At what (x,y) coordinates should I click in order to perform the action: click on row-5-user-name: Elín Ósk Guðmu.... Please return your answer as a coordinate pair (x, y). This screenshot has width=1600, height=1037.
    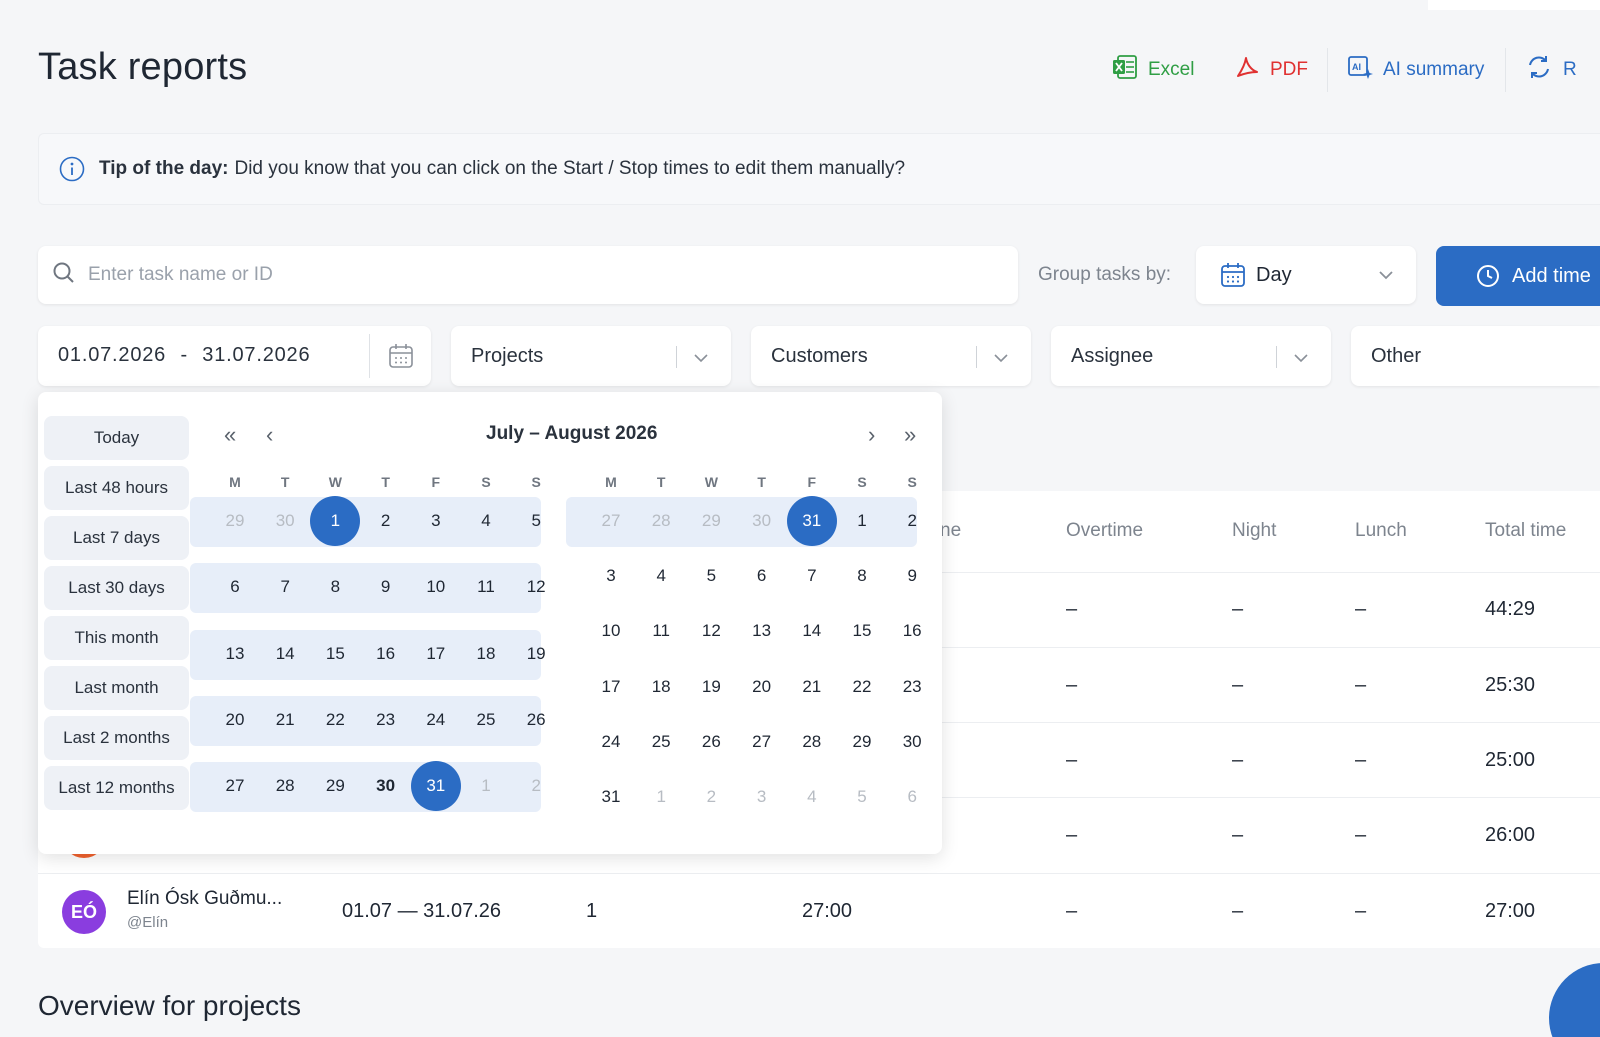
    Looking at the image, I should click on (204, 899).